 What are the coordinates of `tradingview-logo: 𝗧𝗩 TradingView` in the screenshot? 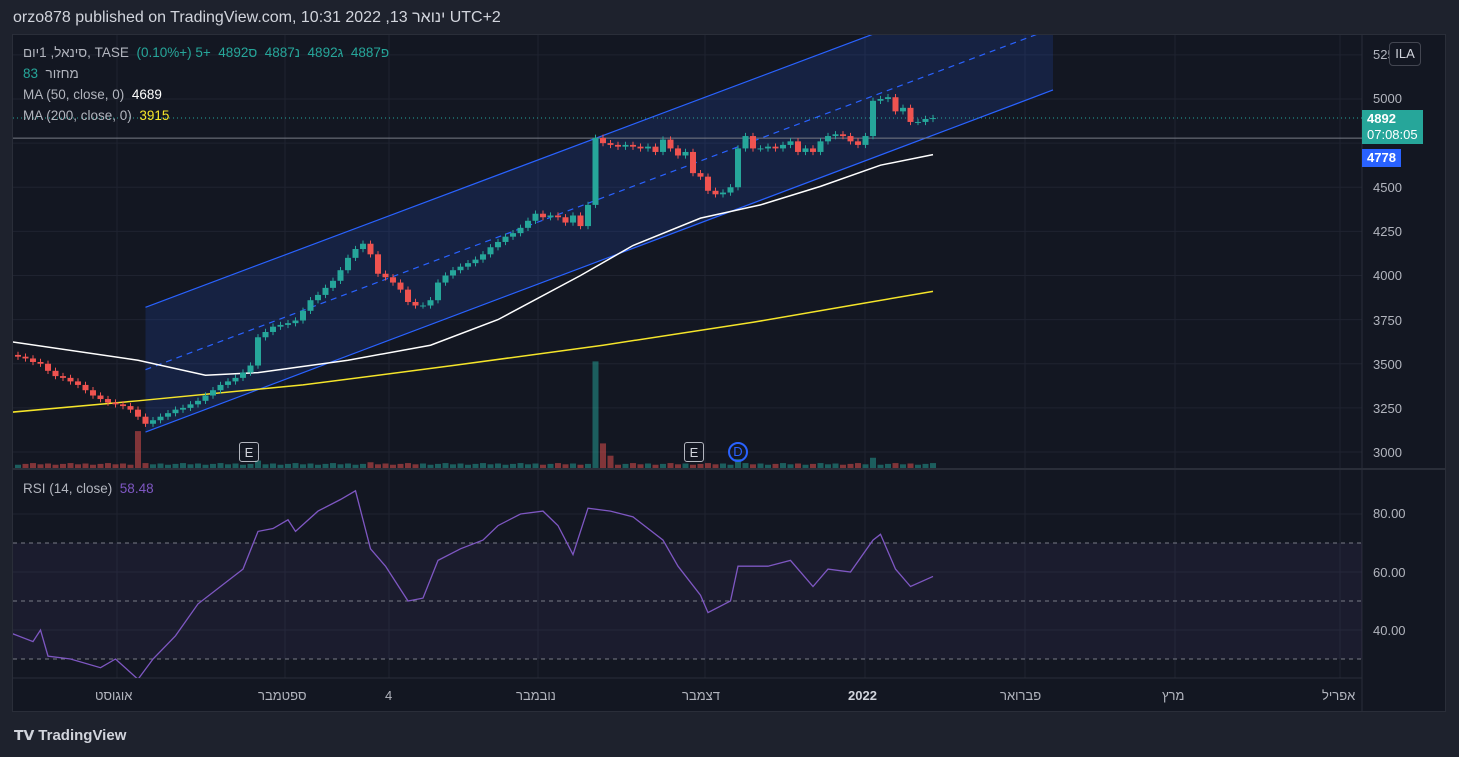 It's located at (70, 735).